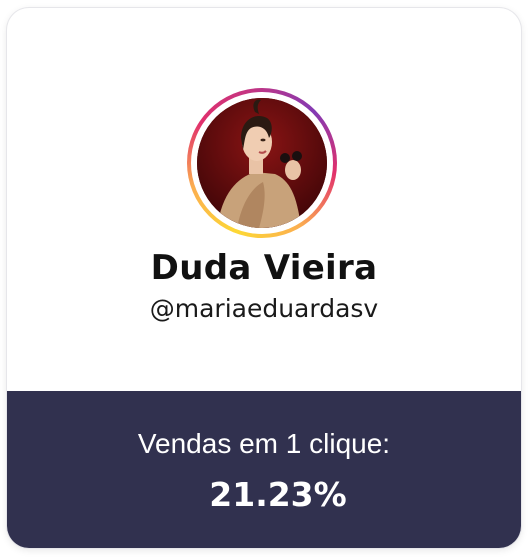 The image size is (531, 559). Describe the element at coordinates (264, 268) in the screenshot. I see `profile-name: Duda Vieira` at that location.